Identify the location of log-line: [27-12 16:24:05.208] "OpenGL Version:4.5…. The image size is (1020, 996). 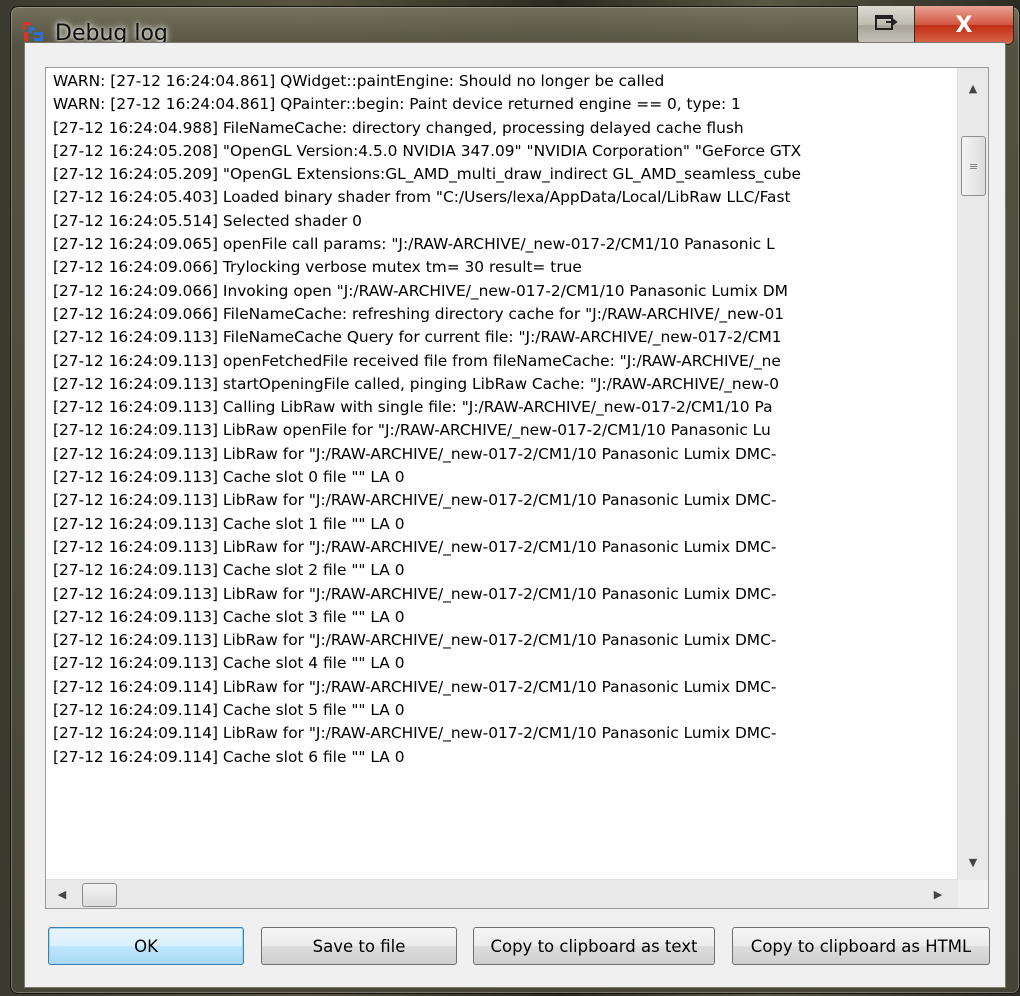
(427, 150).